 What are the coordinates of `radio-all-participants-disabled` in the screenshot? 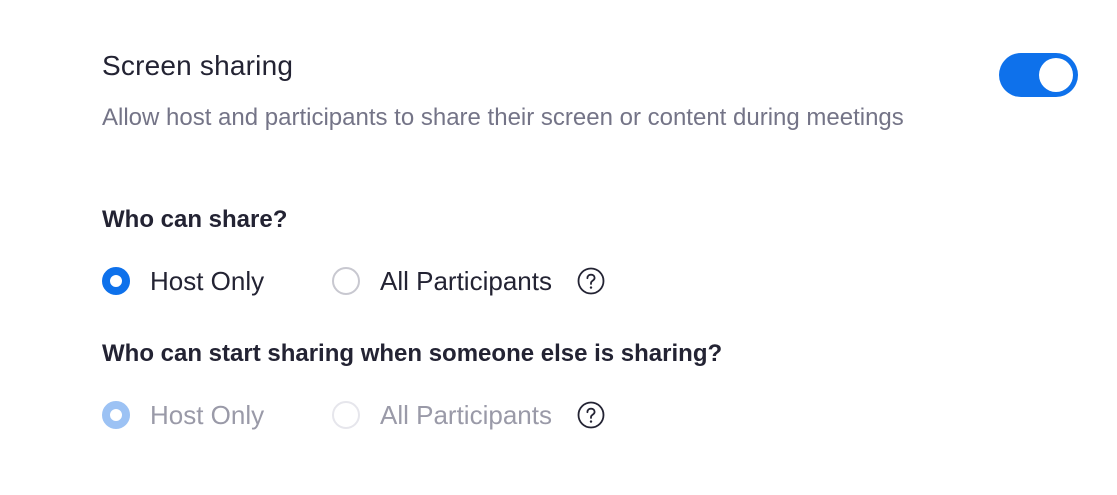 It's located at (346, 415).